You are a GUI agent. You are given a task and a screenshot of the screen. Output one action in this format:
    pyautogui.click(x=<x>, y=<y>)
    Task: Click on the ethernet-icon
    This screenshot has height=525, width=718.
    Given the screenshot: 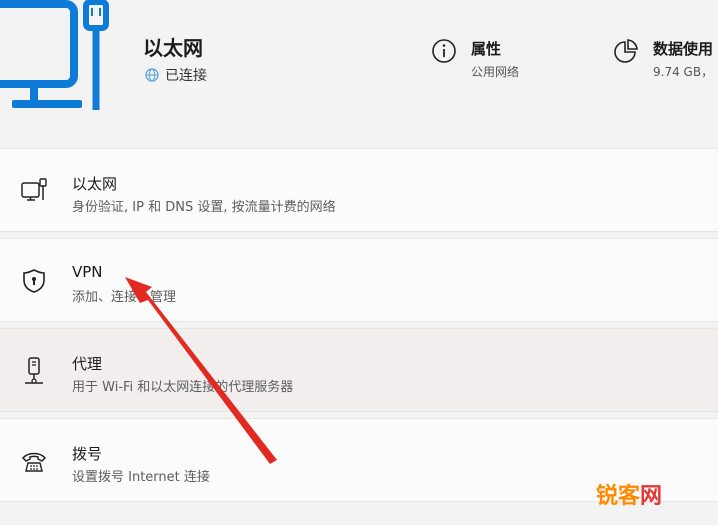 What is the action you would take?
    pyautogui.click(x=34, y=191)
    